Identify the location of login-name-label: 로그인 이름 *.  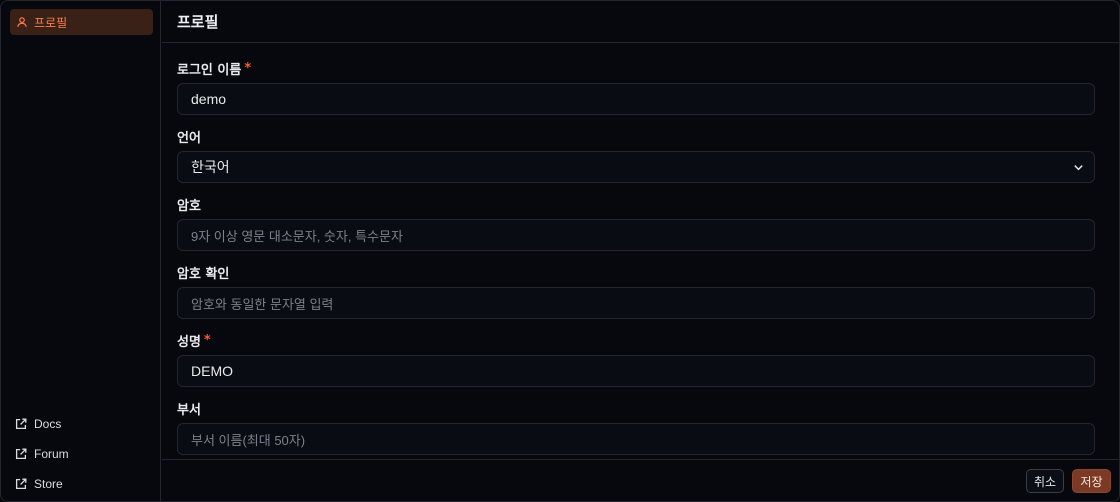
(636, 68).